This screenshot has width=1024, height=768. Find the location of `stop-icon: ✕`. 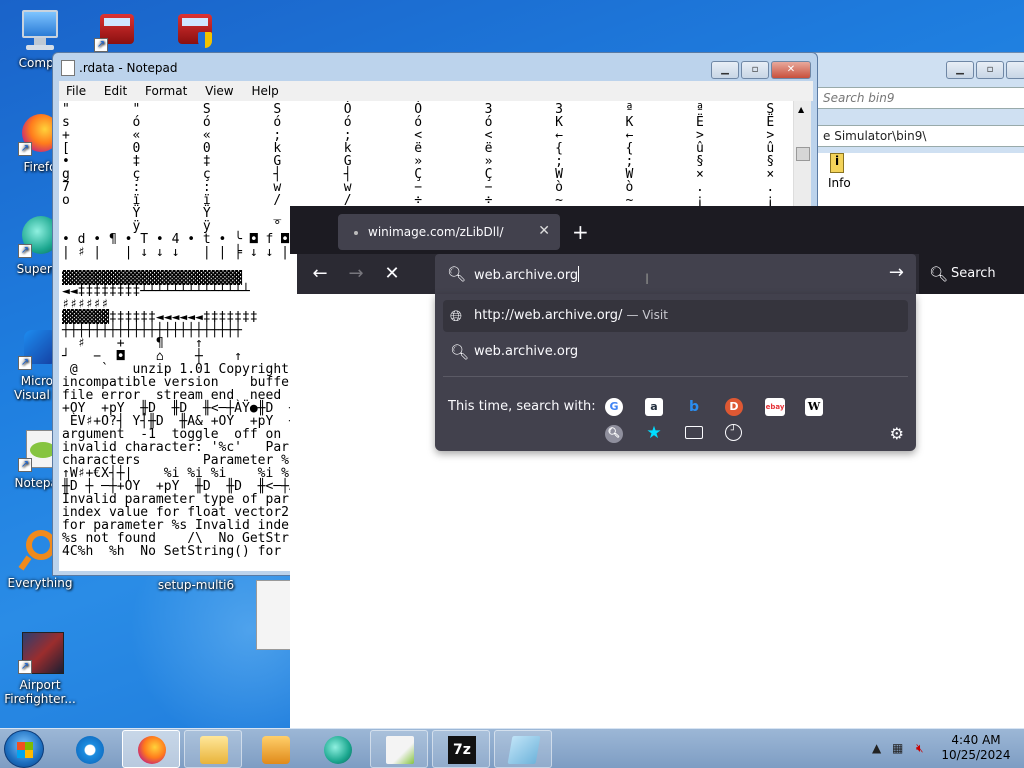

stop-icon: ✕ is located at coordinates (392, 274).